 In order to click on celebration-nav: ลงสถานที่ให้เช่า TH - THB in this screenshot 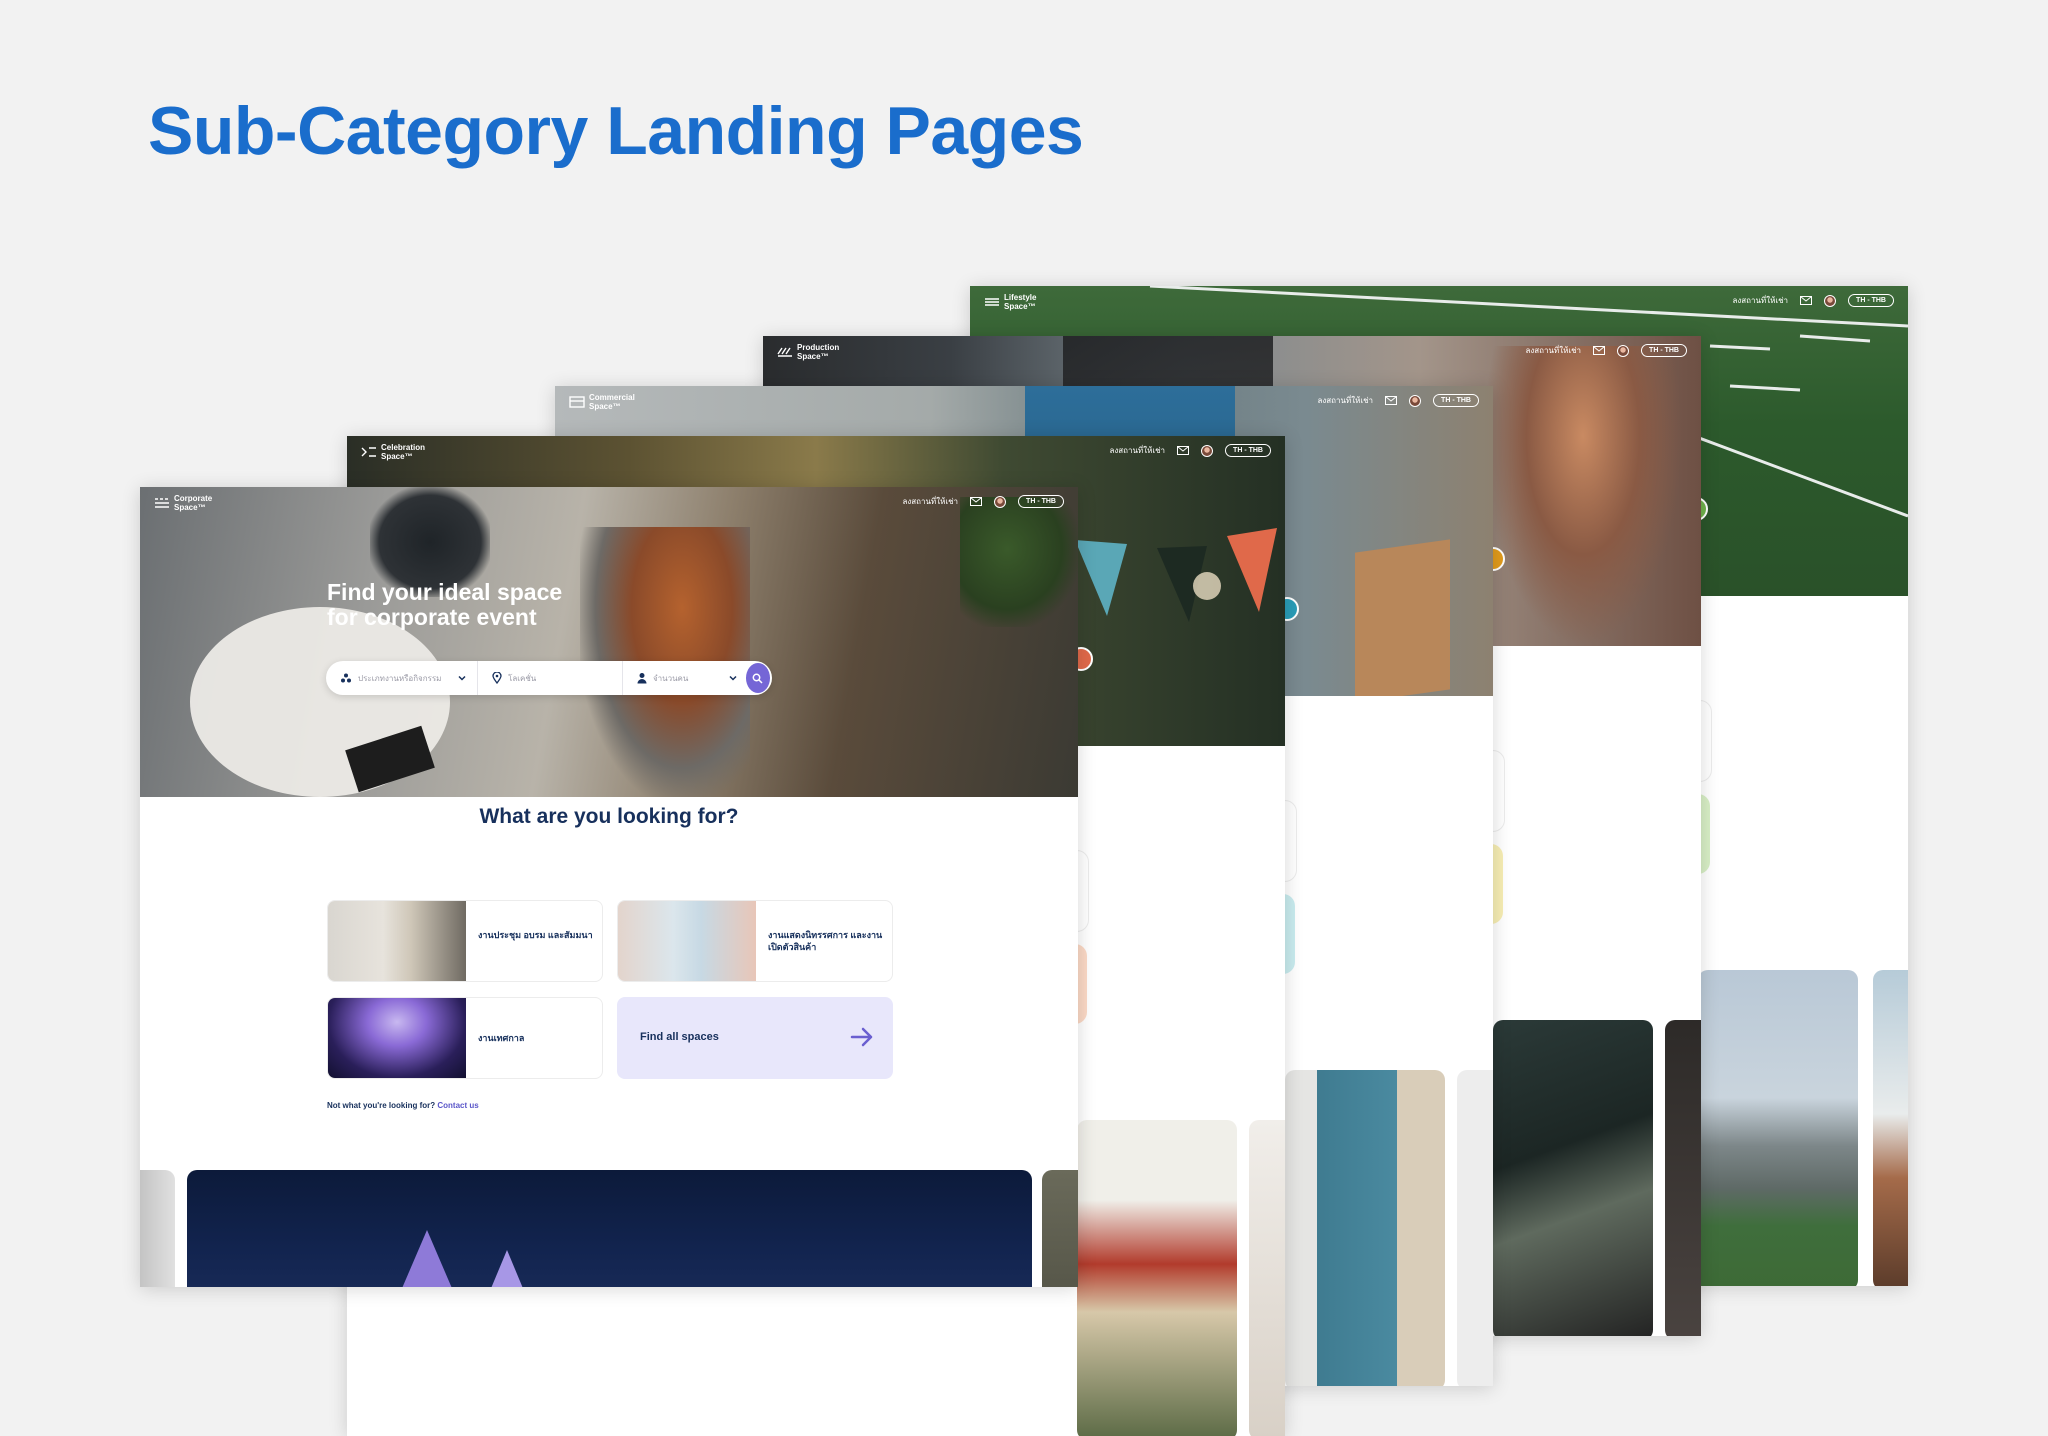, I will do `click(1190, 450)`.